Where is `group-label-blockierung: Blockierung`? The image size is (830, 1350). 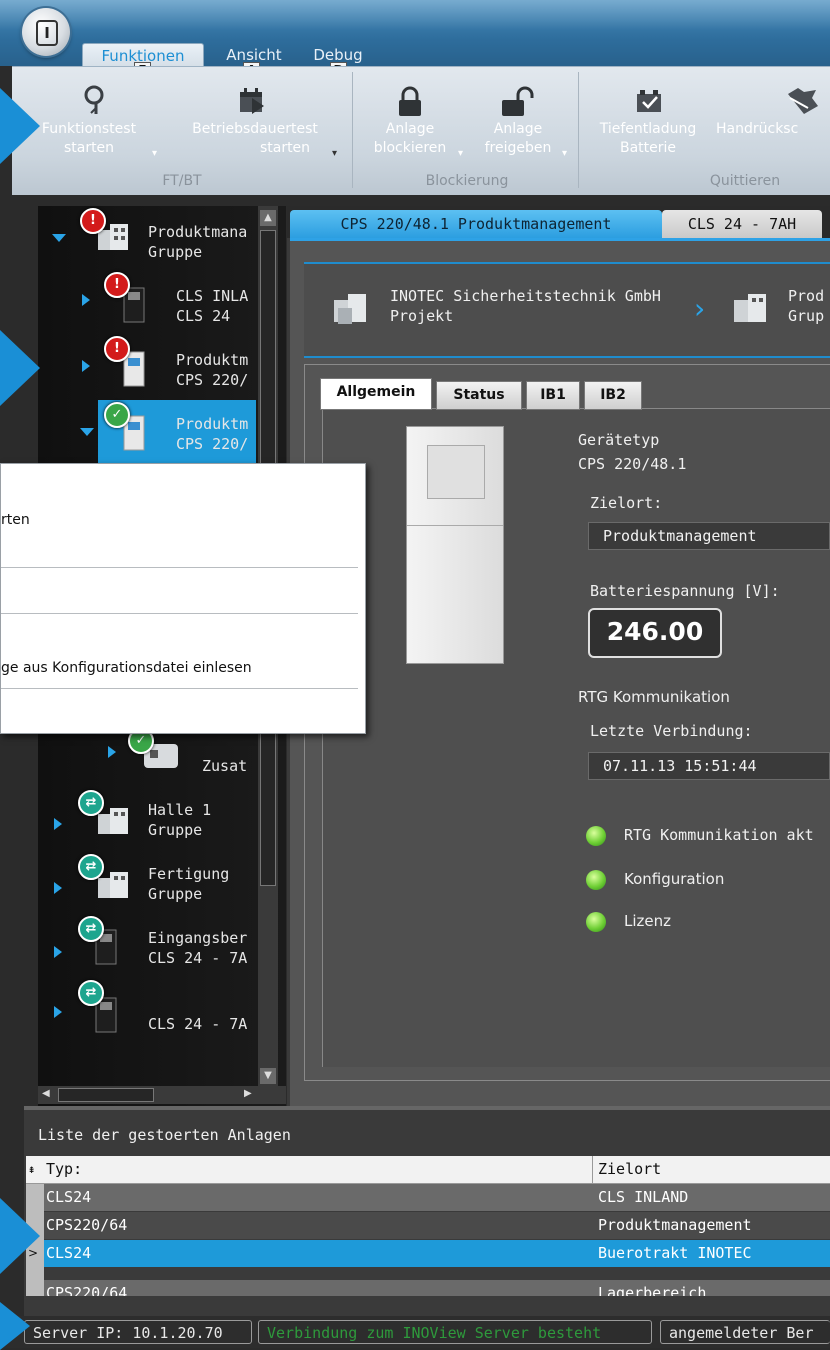
group-label-blockierung: Blockierung is located at coordinates (467, 181).